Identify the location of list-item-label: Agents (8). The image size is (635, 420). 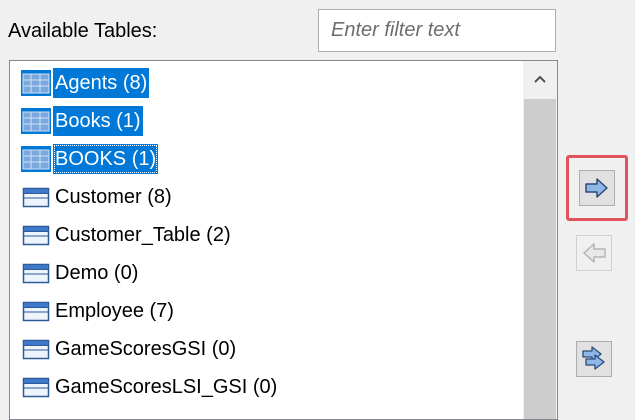
(101, 83).